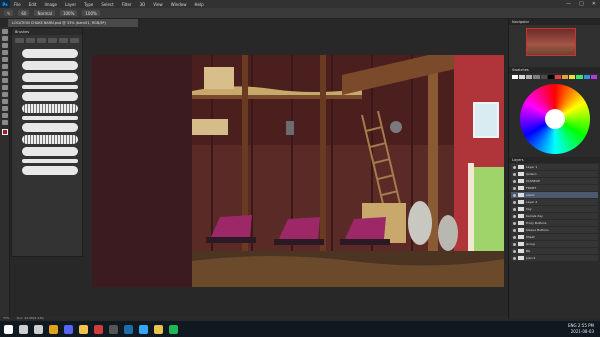 The height and width of the screenshot is (337, 600). Describe the element at coordinates (143, 4) in the screenshot. I see `menu-3d: 3D` at that location.